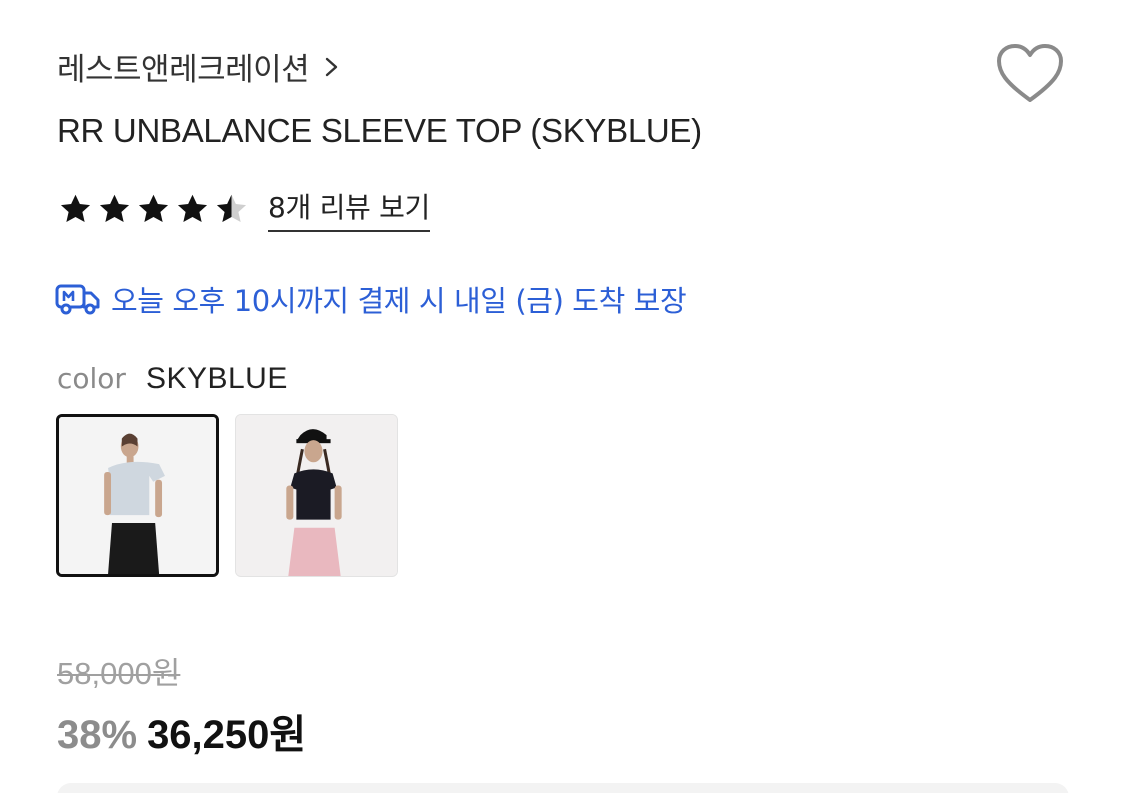  Describe the element at coordinates (349, 209) in the screenshot. I see `review-link: 8개 리뷰 보기` at that location.